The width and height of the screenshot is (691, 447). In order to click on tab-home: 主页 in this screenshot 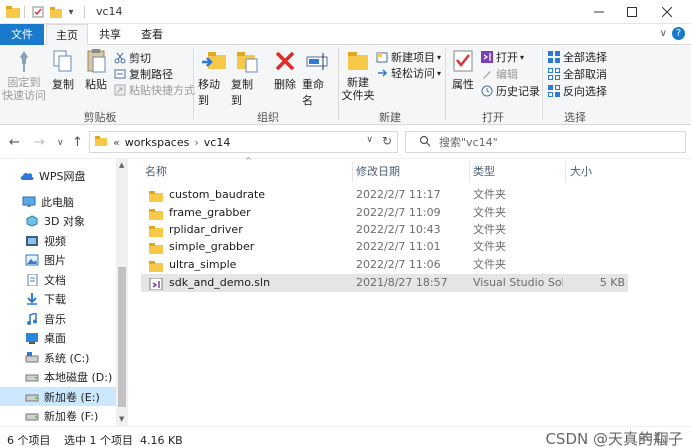, I will do `click(67, 34)`.